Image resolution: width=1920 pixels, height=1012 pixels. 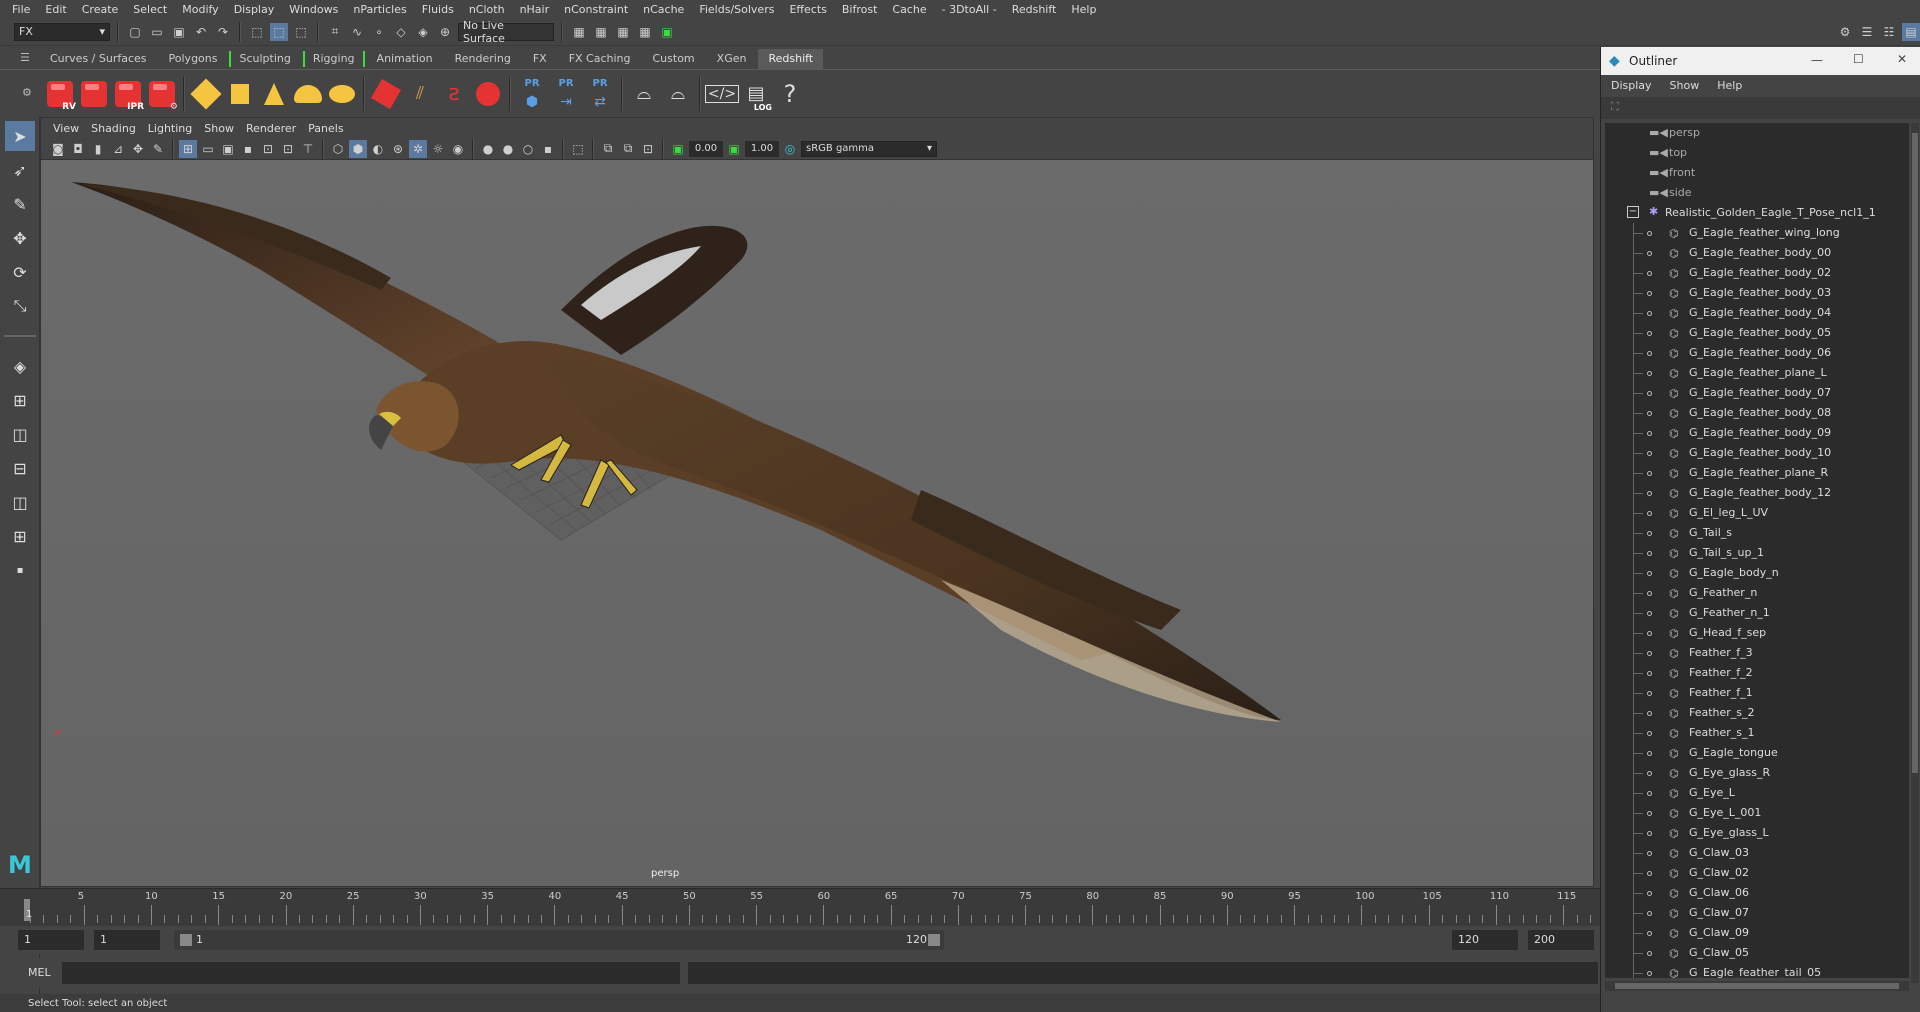 I want to click on outliner-mesh-row: ⌬ Feather_s_2, so click(x=1757, y=713).